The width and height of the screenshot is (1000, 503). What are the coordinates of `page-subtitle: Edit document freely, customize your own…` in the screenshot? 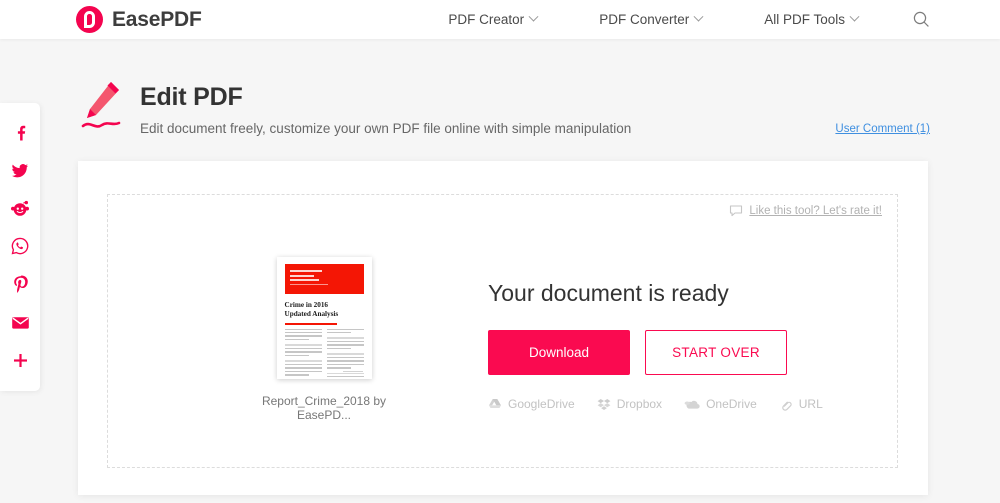 It's located at (386, 128).